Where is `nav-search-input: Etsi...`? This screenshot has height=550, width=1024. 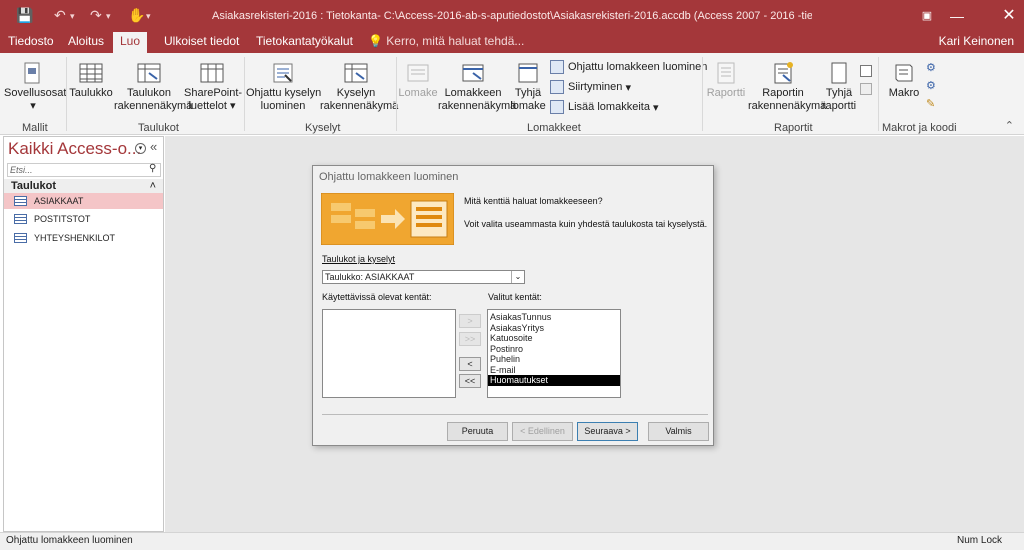
nav-search-input: Etsi... is located at coordinates (84, 170).